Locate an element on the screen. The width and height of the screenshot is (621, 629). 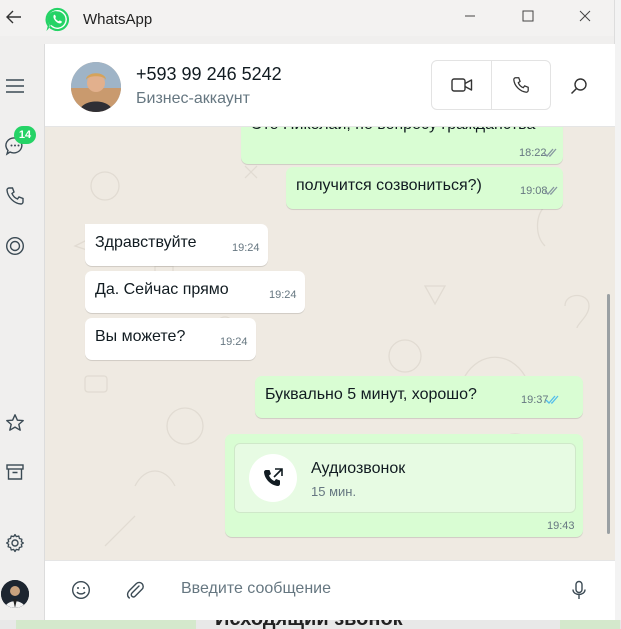
background-window-edge is located at coordinates (617, 314).